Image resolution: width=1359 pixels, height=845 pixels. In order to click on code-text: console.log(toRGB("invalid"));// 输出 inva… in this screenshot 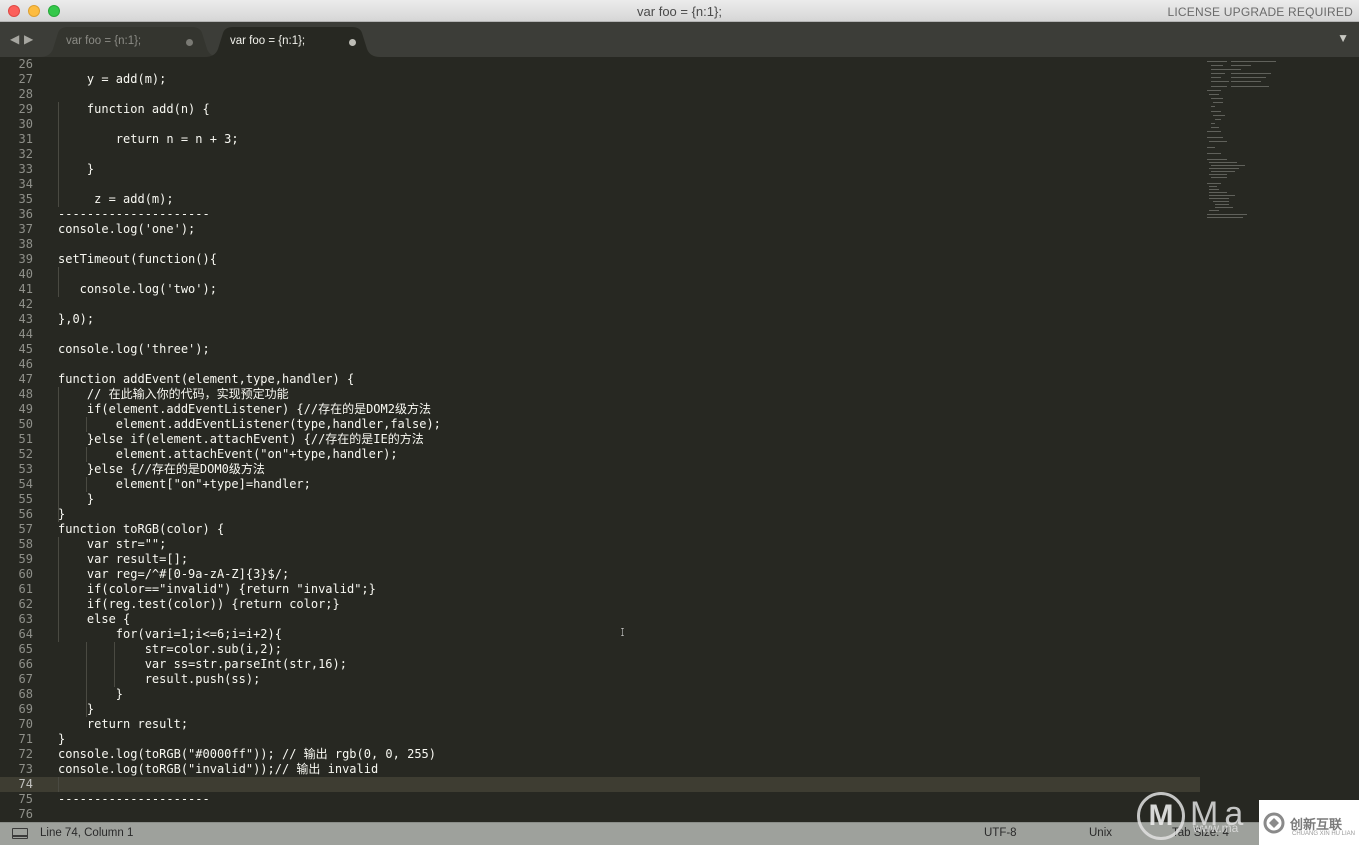, I will do `click(218, 769)`.